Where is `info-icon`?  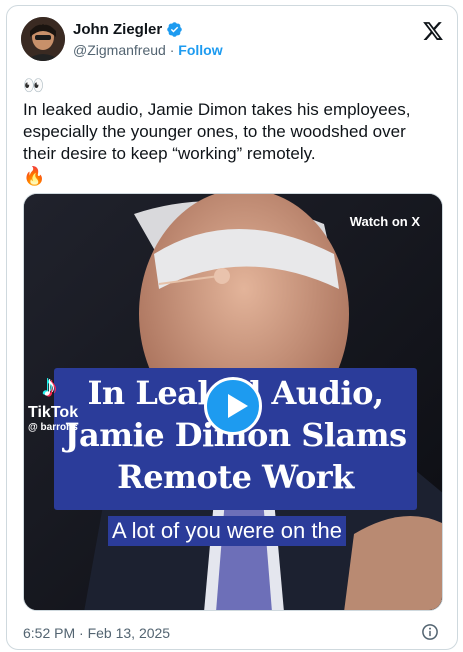 info-icon is located at coordinates (430, 632).